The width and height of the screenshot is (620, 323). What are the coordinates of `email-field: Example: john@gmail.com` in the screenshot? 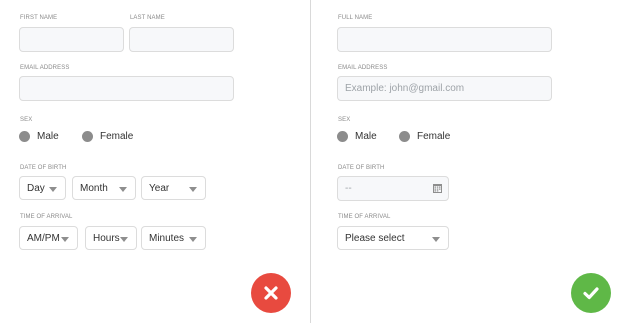 It's located at (444, 88).